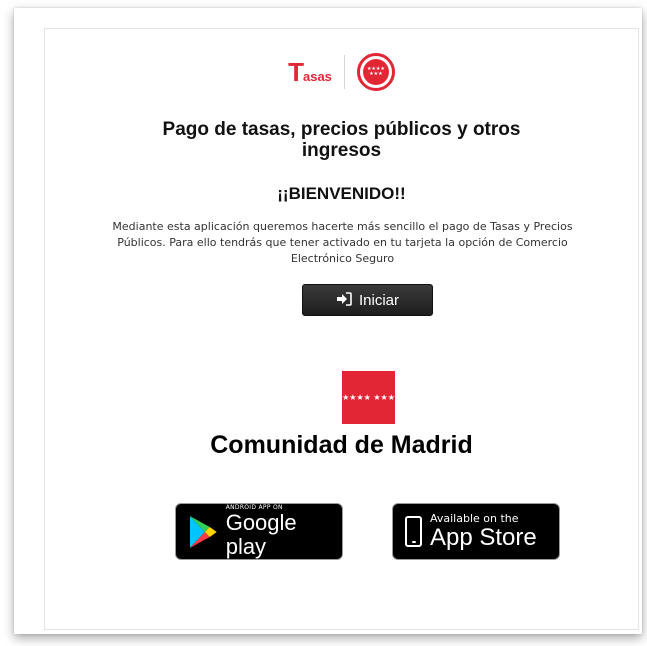  What do you see at coordinates (203, 531) in the screenshot?
I see `google-play-icon` at bounding box center [203, 531].